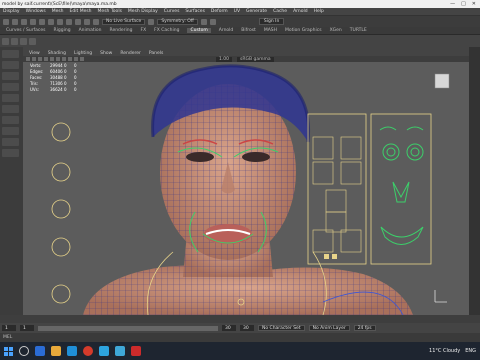 This screenshot has height=360, width=480. I want to click on menu-item-cache: Cache, so click(280, 11).